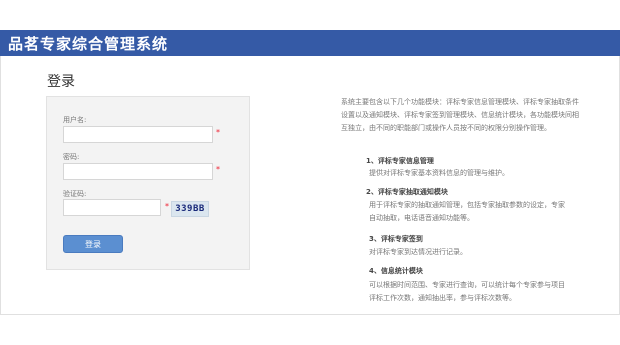 This screenshot has height=345, width=620. I want to click on captcha-required-mark: *, so click(167, 206).